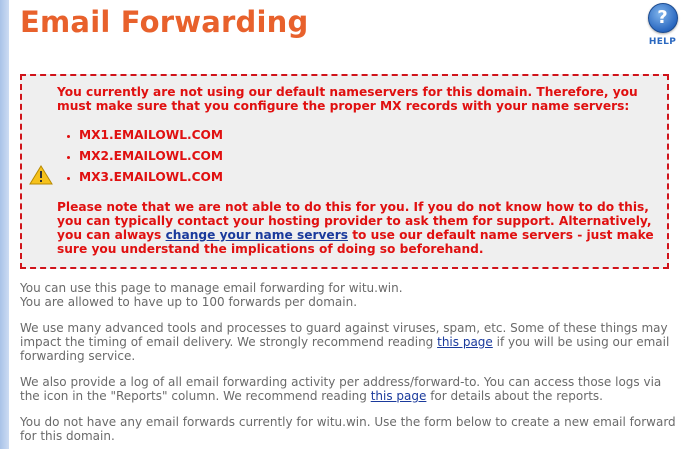  What do you see at coordinates (164, 22) in the screenshot?
I see `page-title: Email Forwarding` at bounding box center [164, 22].